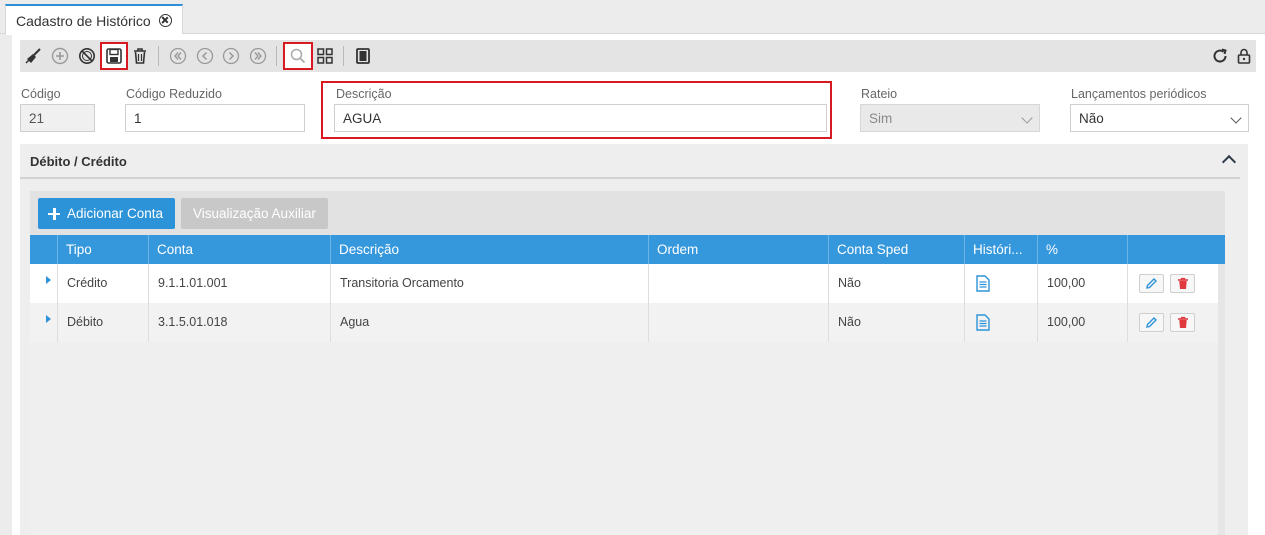 This screenshot has height=535, width=1265. What do you see at coordinates (54, 213) in the screenshot?
I see `plus-icon` at bounding box center [54, 213].